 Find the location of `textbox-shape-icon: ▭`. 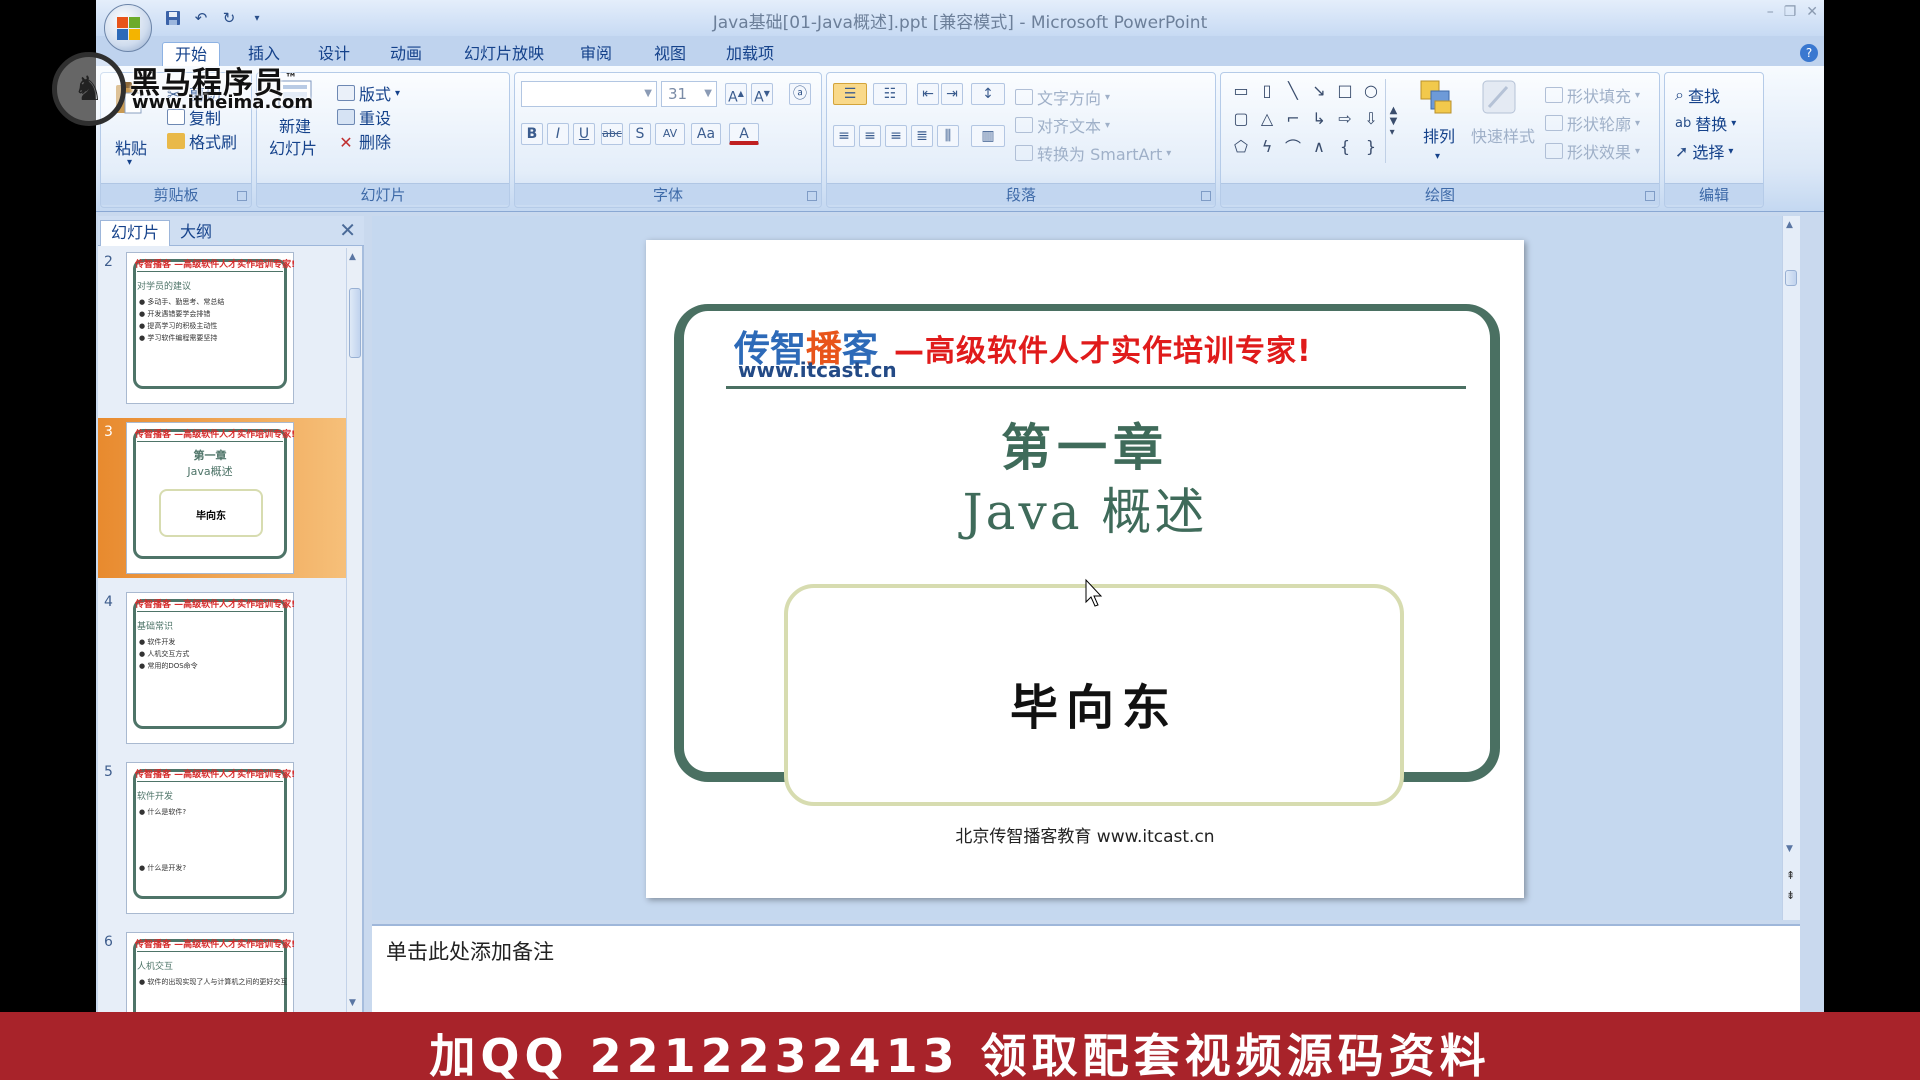

textbox-shape-icon: ▭ is located at coordinates (1241, 90).